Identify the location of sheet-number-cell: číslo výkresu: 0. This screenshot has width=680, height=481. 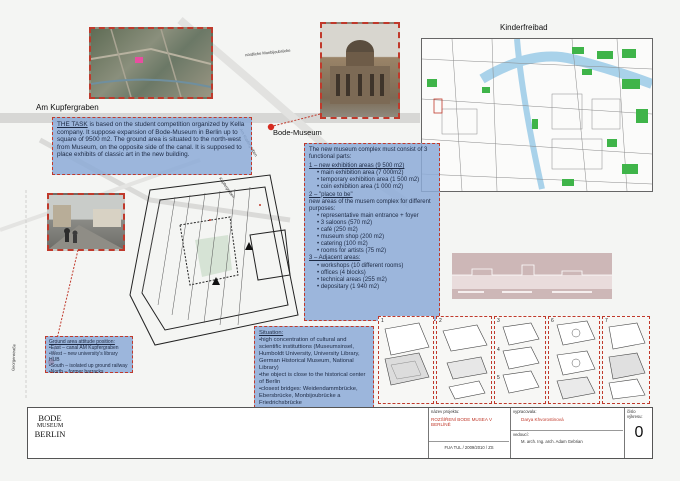
(638, 433).